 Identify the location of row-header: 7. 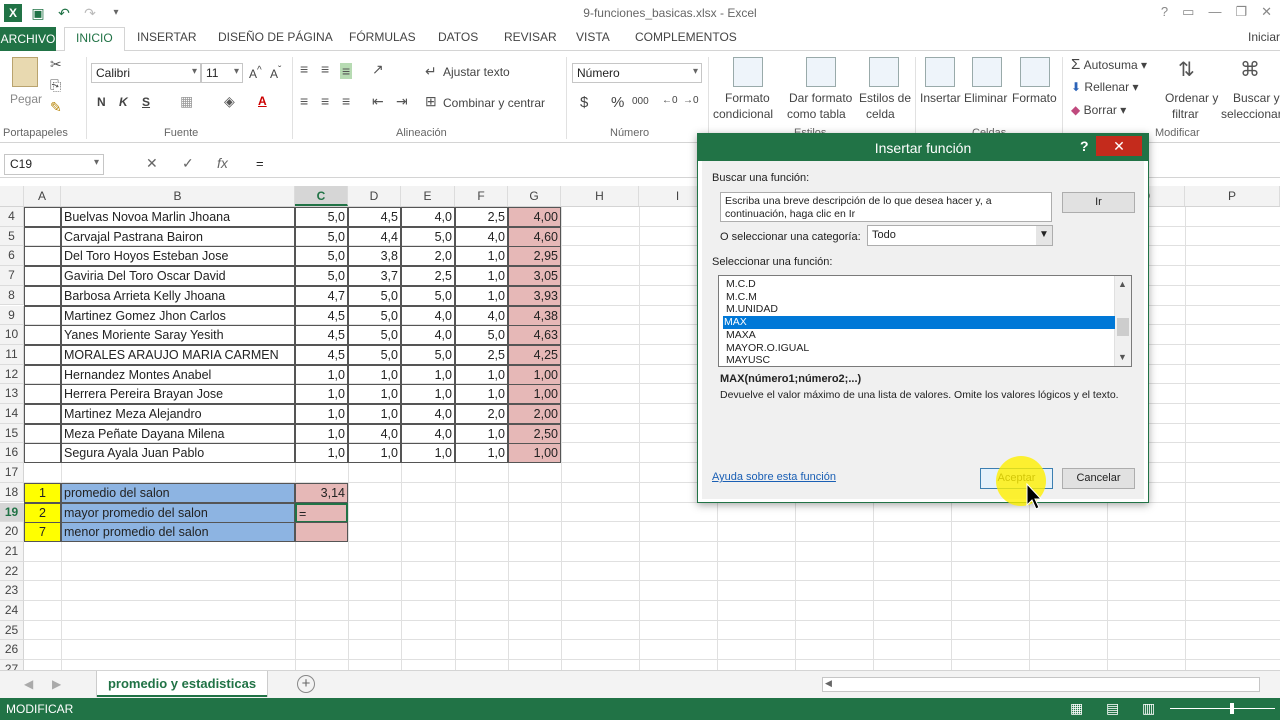
(12, 276).